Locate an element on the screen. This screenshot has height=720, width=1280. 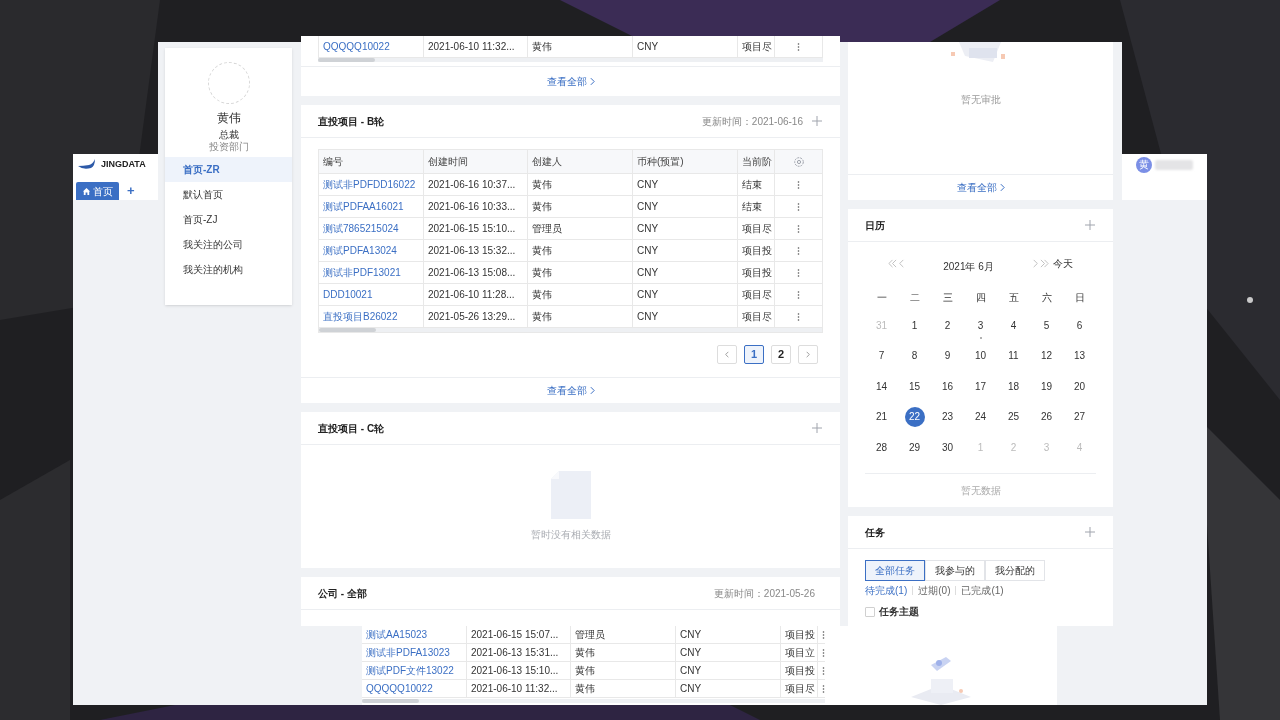
segment-tab: 我参与的 is located at coordinates (955, 570).